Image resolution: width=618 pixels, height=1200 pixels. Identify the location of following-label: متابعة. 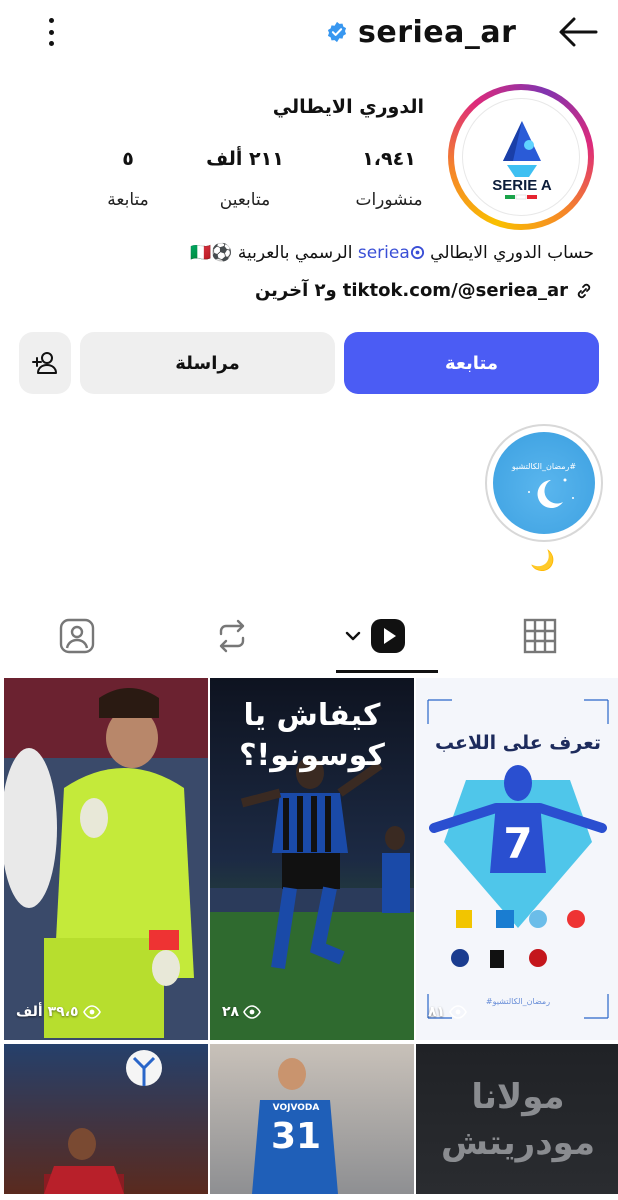
(128, 200).